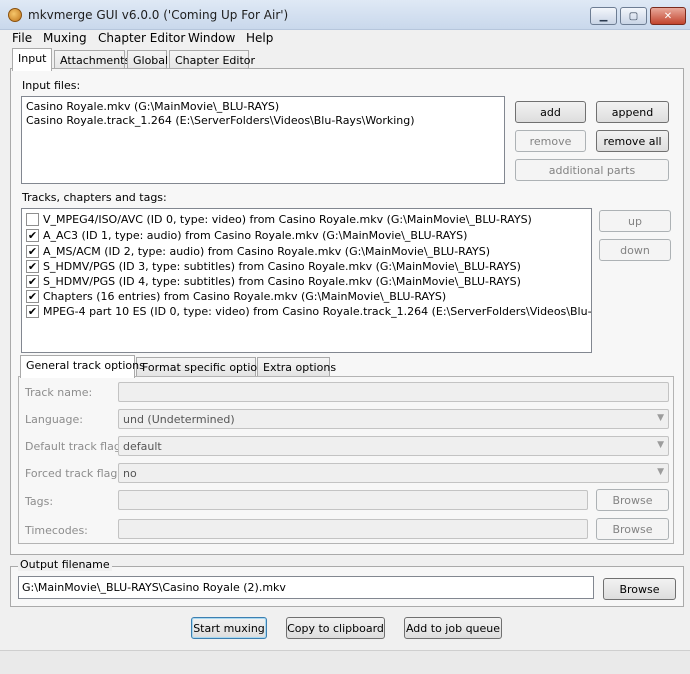  Describe the element at coordinates (22, 38) in the screenshot. I see `menu-file: File` at that location.